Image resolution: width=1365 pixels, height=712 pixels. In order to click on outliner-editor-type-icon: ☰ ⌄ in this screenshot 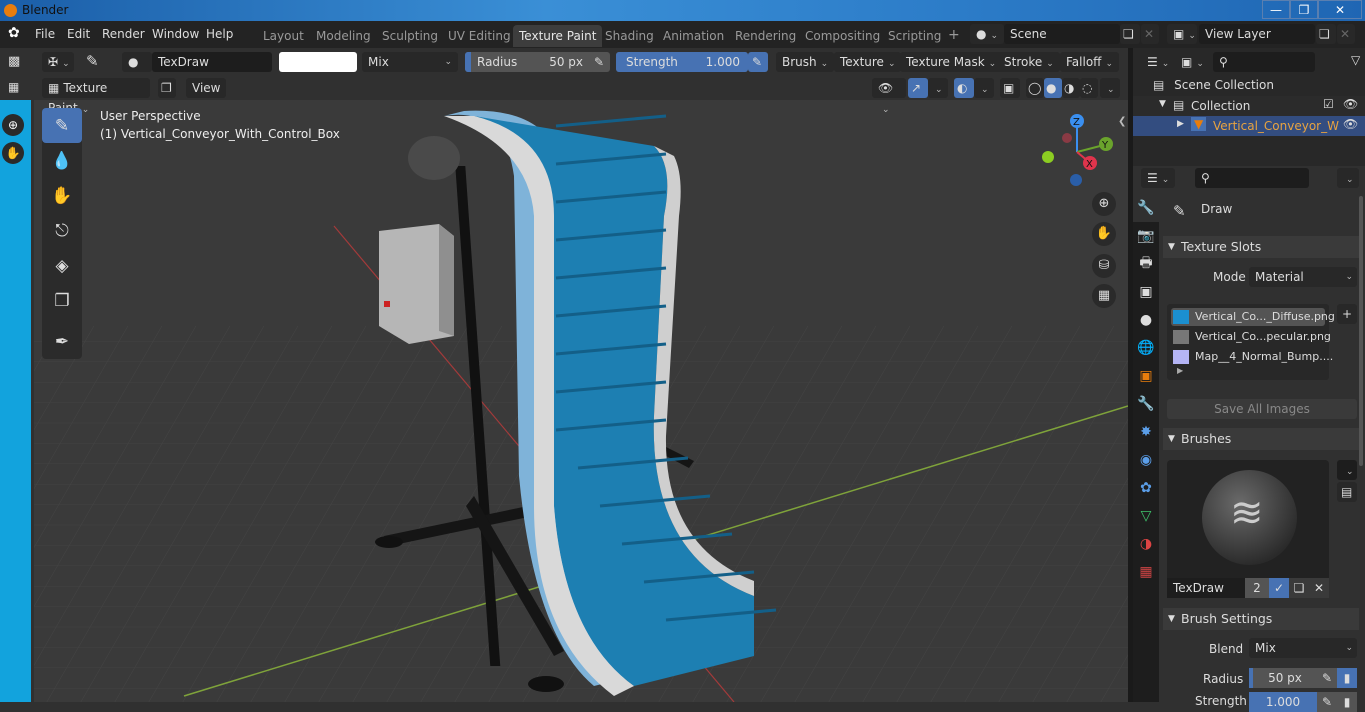, I will do `click(1156, 62)`.